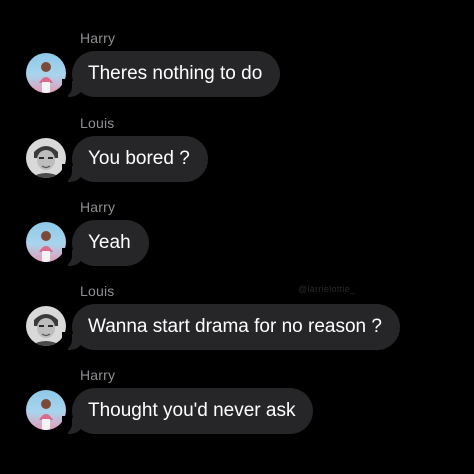  I want to click on message-text: Wanna start drama for no reason ?, so click(235, 326).